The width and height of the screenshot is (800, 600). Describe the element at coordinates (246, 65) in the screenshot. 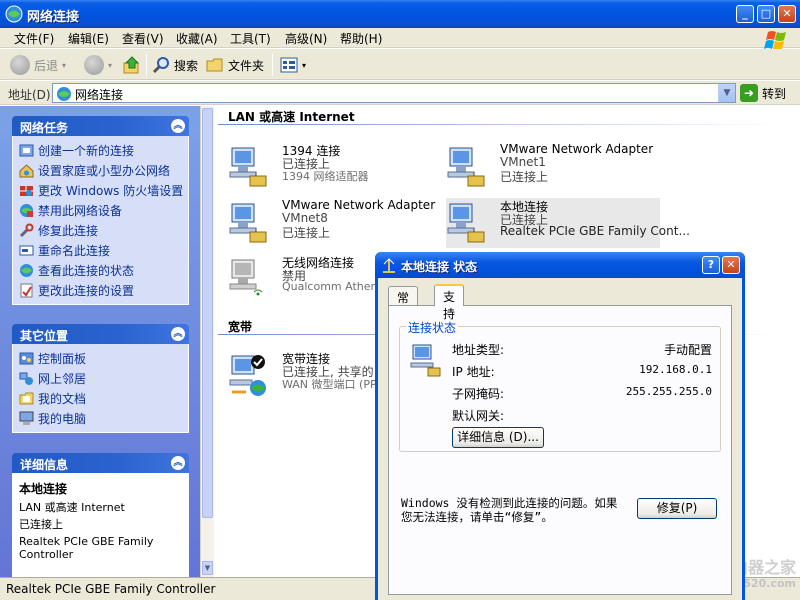

I see `folders-label: 文件夹` at that location.